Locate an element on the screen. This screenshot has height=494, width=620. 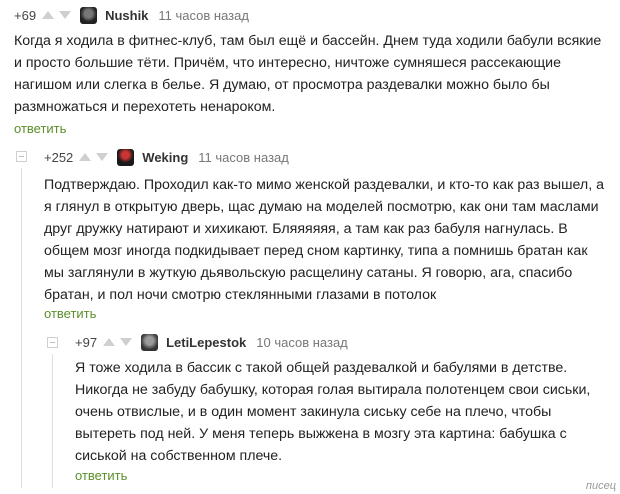
comment-meta: +252 Weking 11 часов назад is located at coordinates (166, 157).